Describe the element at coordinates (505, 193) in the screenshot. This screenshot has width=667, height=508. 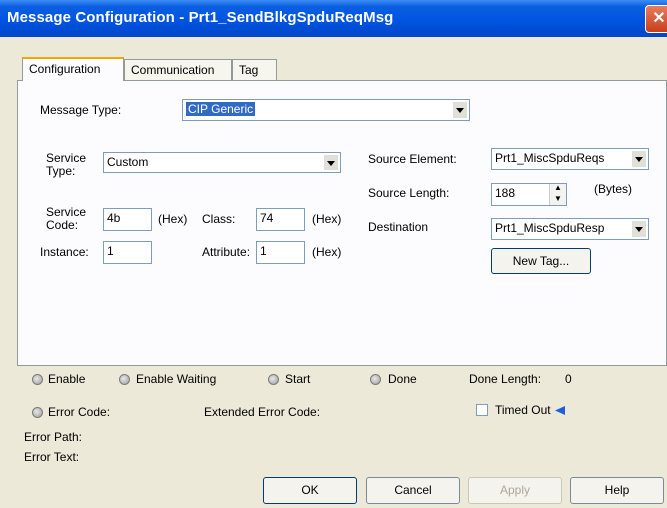
I see `source-length-value: 188` at that location.